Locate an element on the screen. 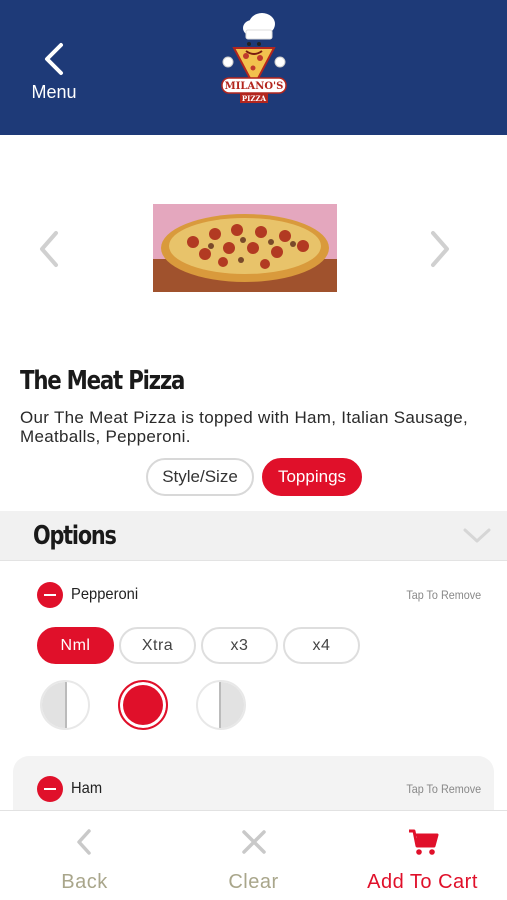 This screenshot has height=900, width=507. milanos-pizza-logo: MILANO'S PIZZA is located at coordinates (254, 58).